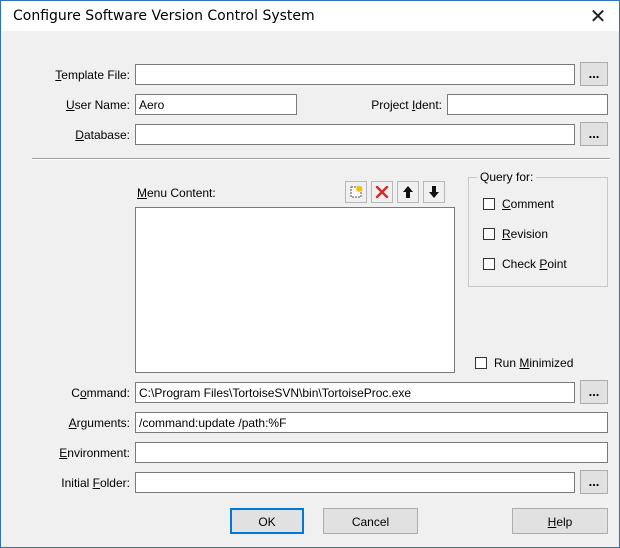 This screenshot has height=548, width=620. What do you see at coordinates (92, 75) in the screenshot?
I see `template-file-label: Template File:` at bounding box center [92, 75].